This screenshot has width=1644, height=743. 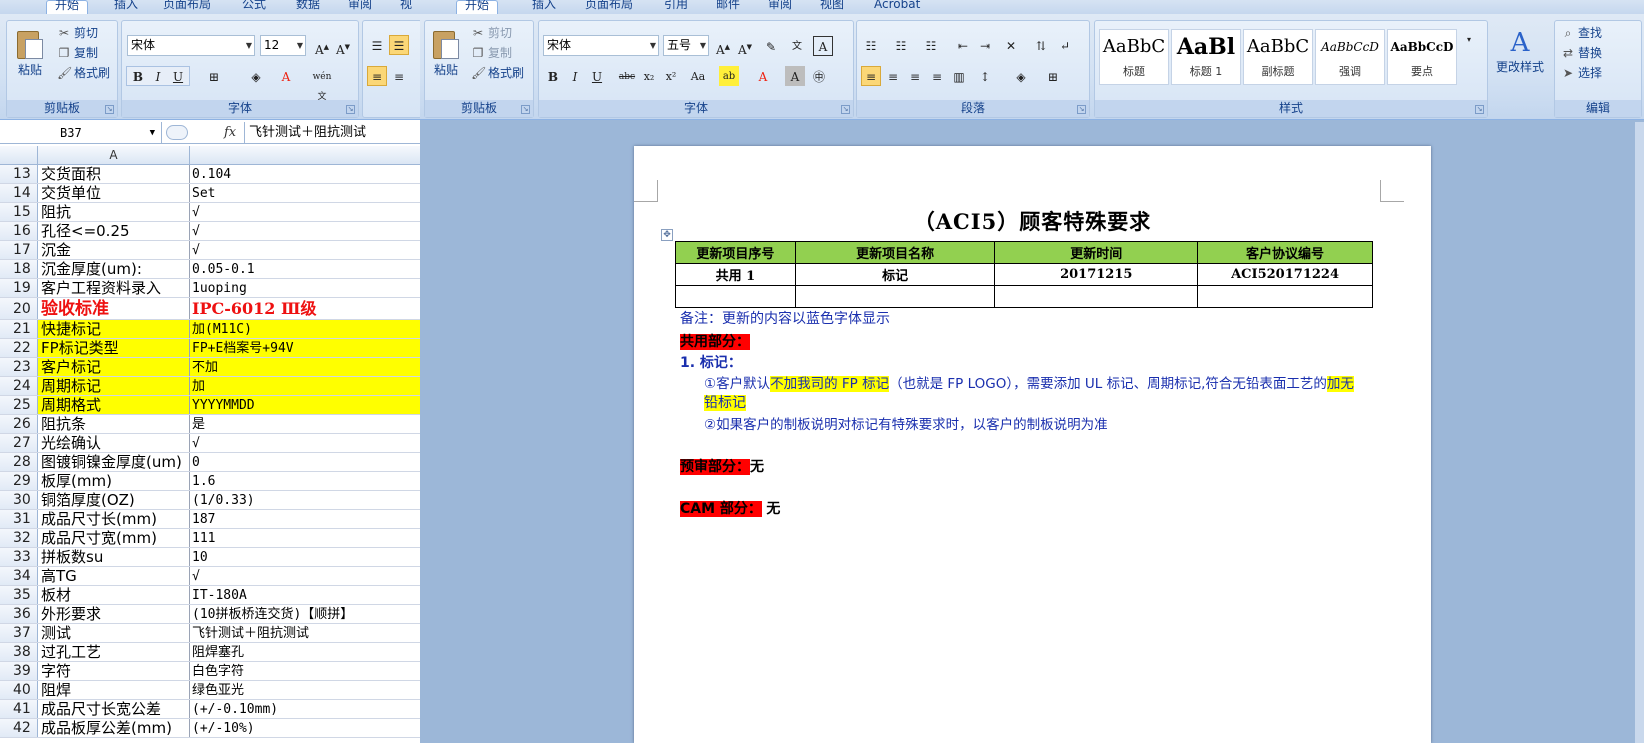 What do you see at coordinates (114, 348) in the screenshot?
I see `cell-a: FP标记类型` at bounding box center [114, 348].